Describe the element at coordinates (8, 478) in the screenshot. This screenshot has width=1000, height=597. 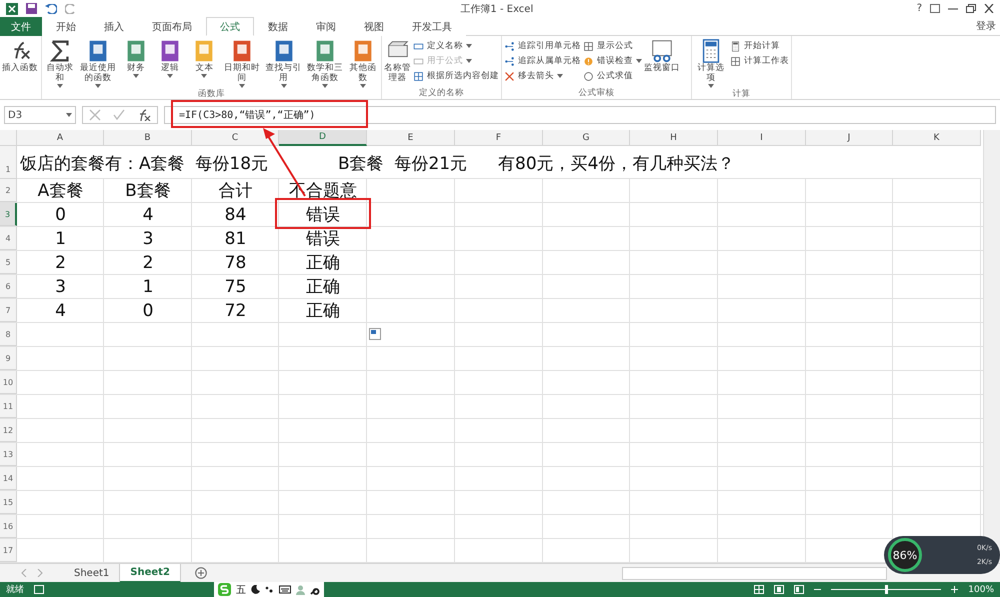
I see `row-header: 14` at that location.